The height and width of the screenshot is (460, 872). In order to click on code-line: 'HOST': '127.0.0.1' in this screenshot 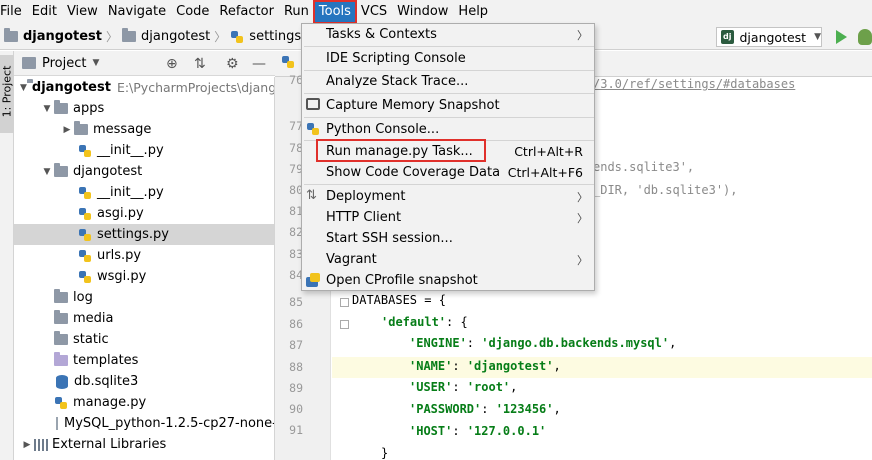, I will do `click(478, 431)`.